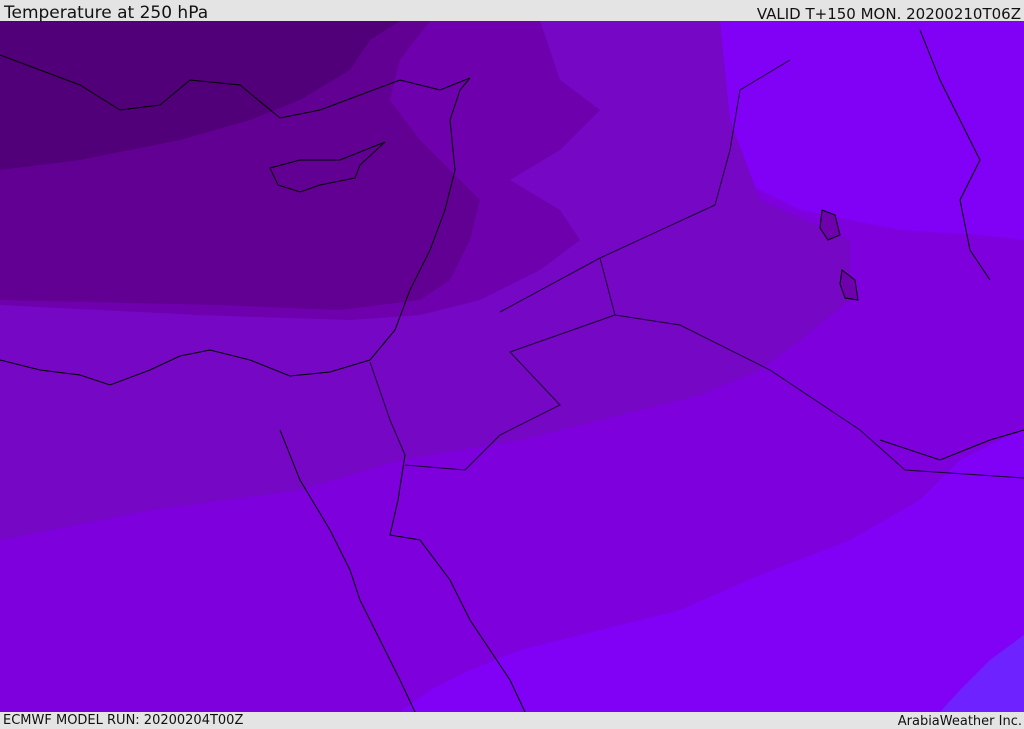 This screenshot has height=729, width=1024. What do you see at coordinates (123, 720) in the screenshot?
I see `model-run-label: ECMWF MODEL RUN: 20200204T00Z` at bounding box center [123, 720].